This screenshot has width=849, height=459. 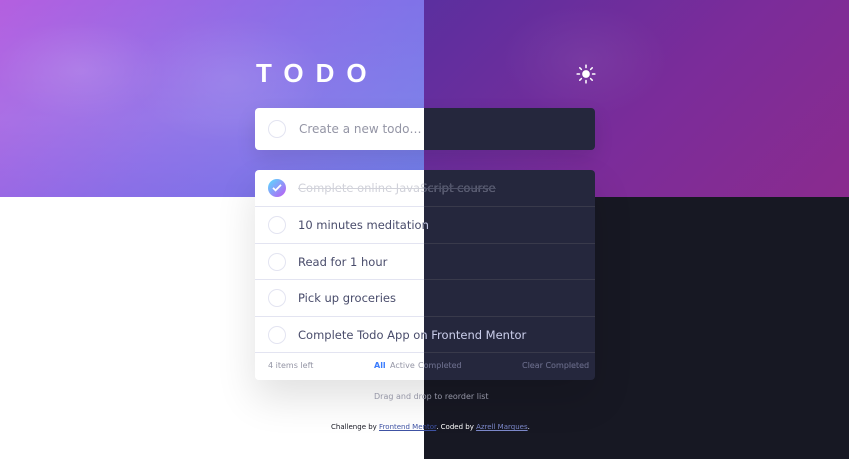 What do you see at coordinates (363, 225) in the screenshot?
I see `todo-text: 10 minutes meditation` at bounding box center [363, 225].